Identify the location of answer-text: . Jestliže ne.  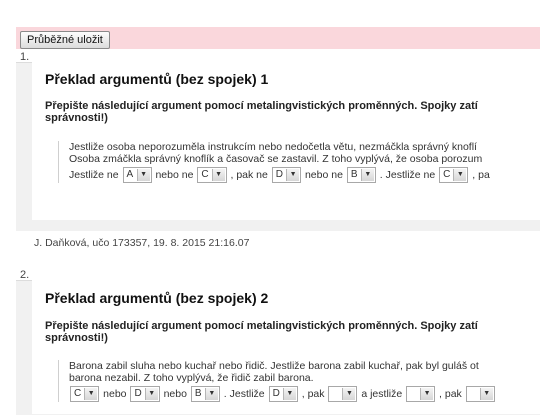
(407, 175).